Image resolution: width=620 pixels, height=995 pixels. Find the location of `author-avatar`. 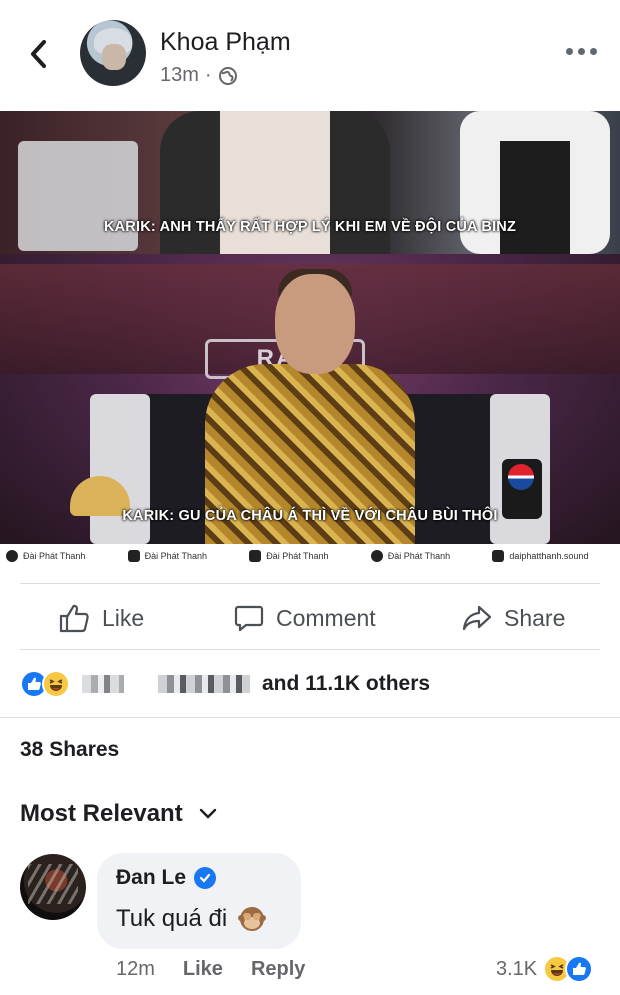

author-avatar is located at coordinates (113, 53).